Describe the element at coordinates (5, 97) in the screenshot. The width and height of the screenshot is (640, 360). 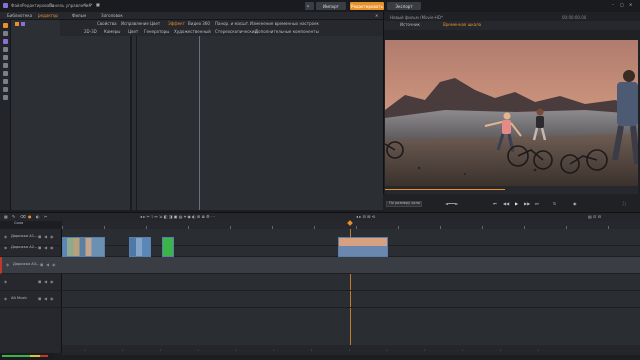
I see `color-icon` at that location.